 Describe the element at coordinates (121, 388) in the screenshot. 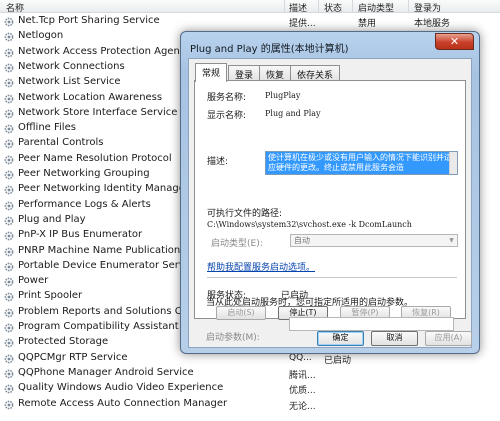

I see `service-name: Quality Windows Audio Video Experience` at that location.